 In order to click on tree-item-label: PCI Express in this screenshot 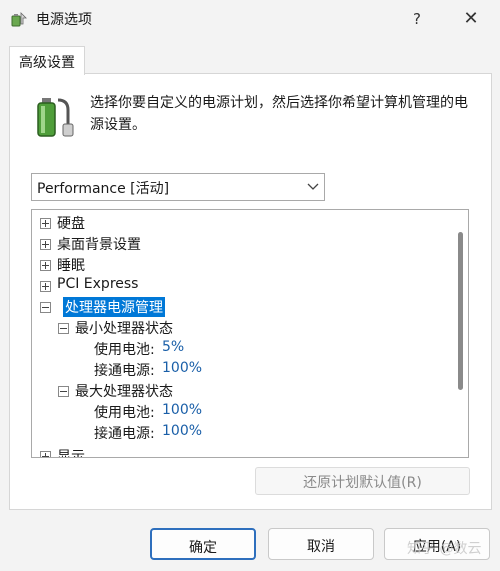, I will do `click(98, 284)`.